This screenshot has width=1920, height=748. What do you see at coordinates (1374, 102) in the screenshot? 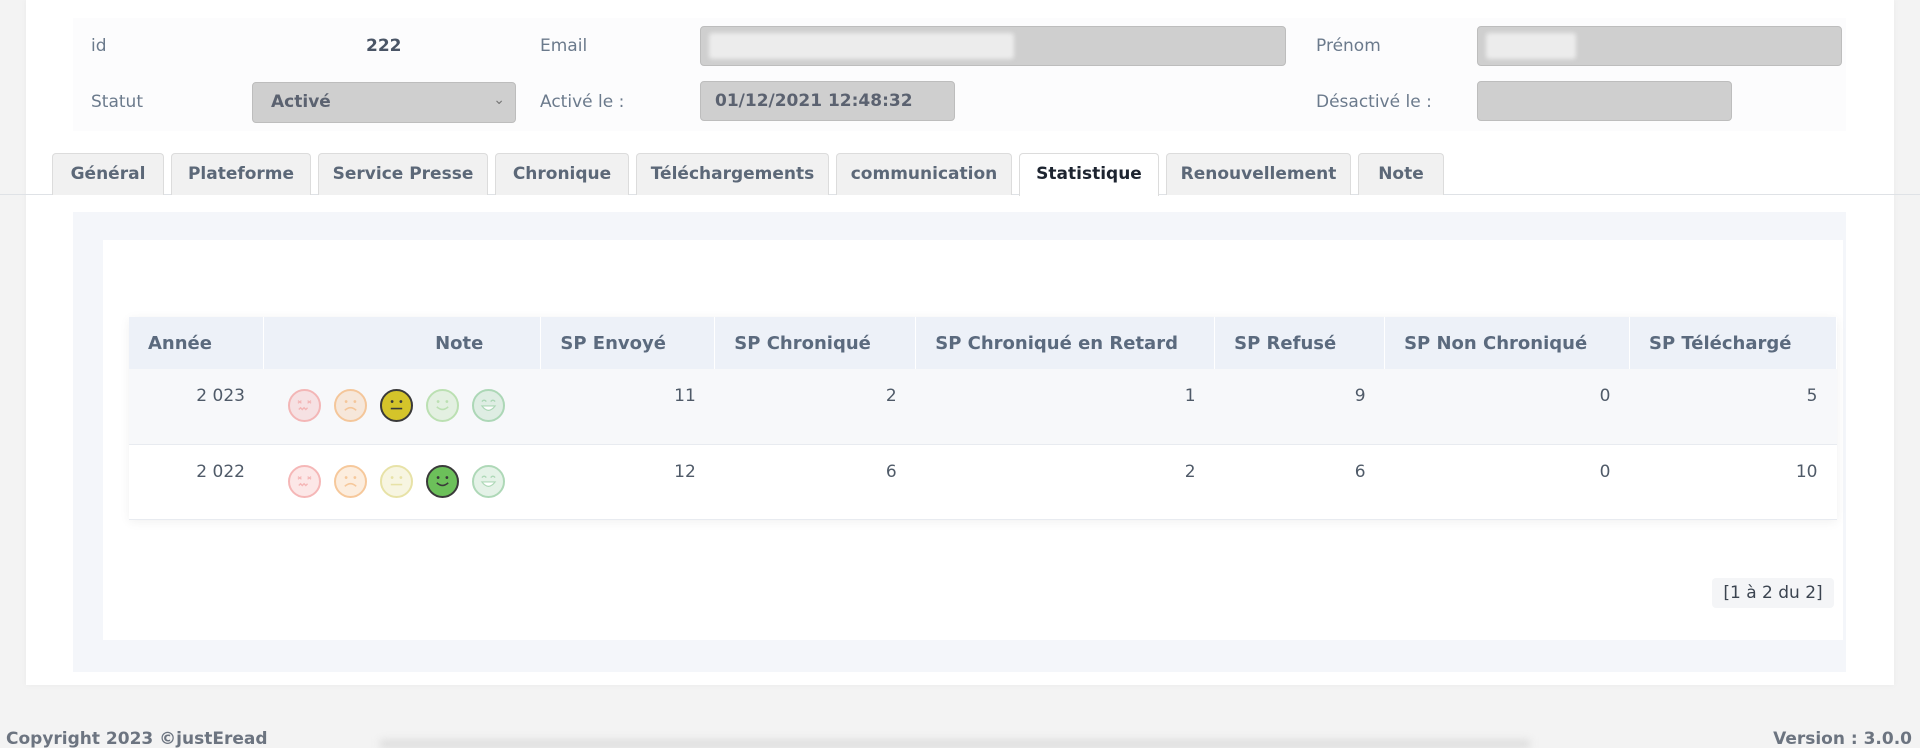
I see `desactive-le-label: Désactivé le :` at bounding box center [1374, 102].